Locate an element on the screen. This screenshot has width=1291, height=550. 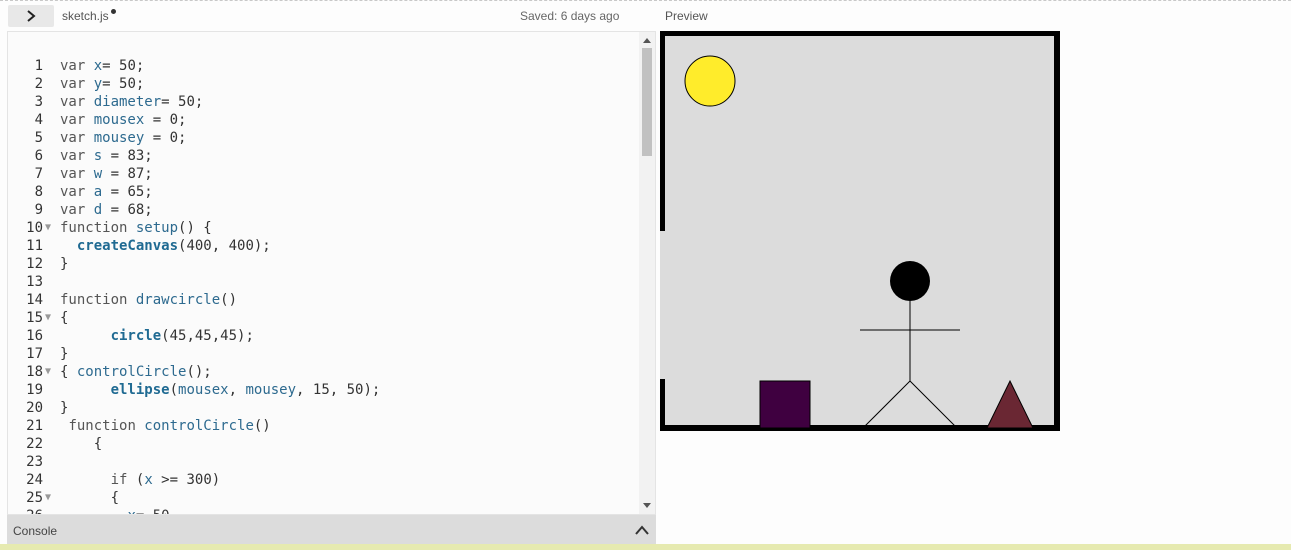
code-token: s is located at coordinates (98, 156).